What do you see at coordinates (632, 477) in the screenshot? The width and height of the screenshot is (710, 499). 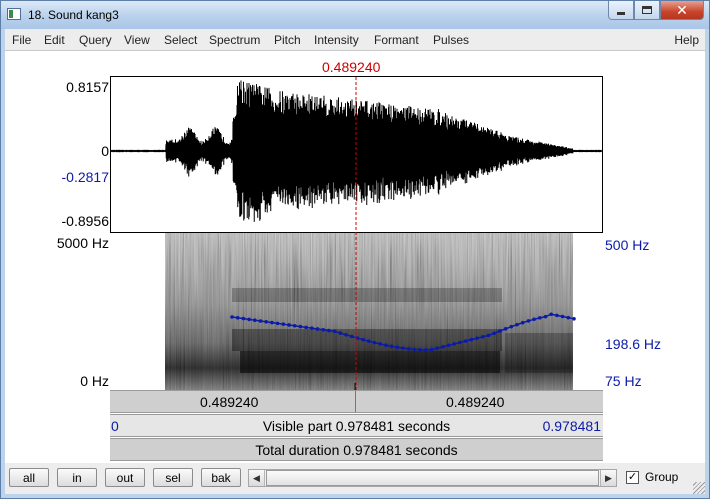 I see `group-checkbox: ✓` at bounding box center [632, 477].